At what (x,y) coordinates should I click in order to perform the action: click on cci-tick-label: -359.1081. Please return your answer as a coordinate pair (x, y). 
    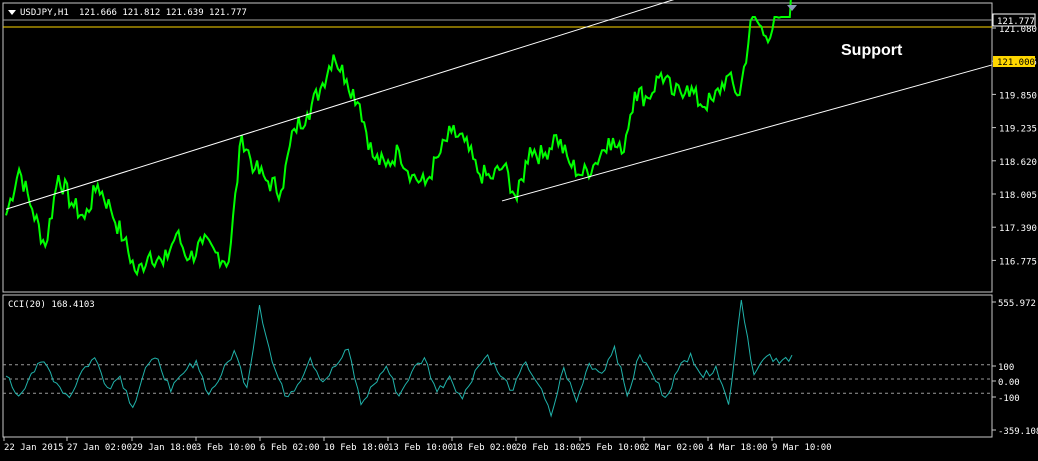
    Looking at the image, I should click on (1018, 432).